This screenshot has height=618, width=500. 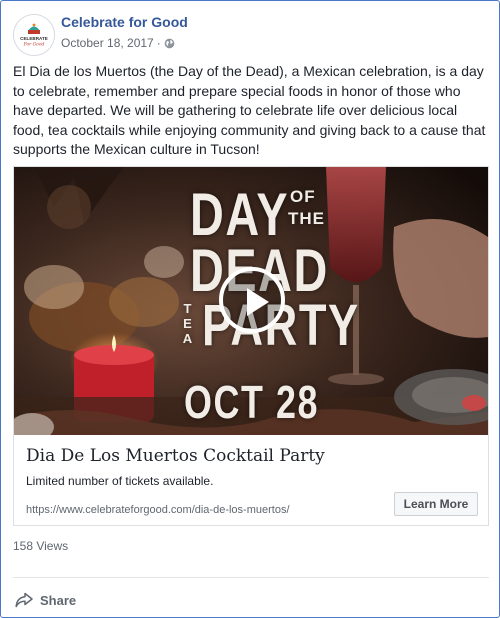 What do you see at coordinates (251, 577) in the screenshot?
I see `divider` at bounding box center [251, 577].